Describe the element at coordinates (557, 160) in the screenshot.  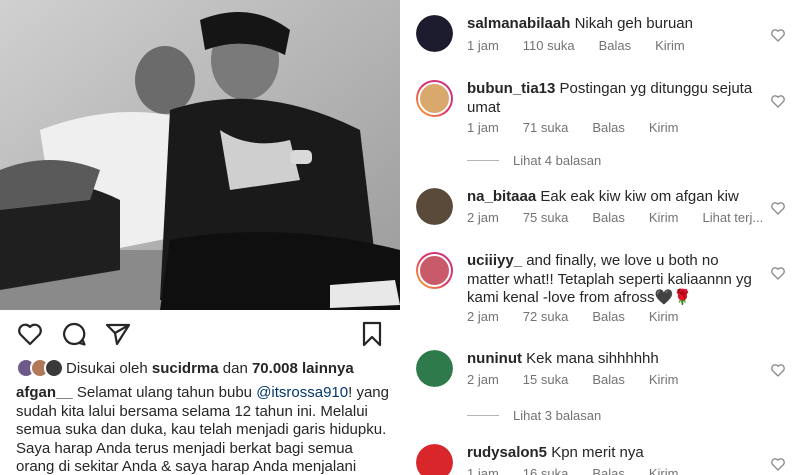
I see `view-replies-label: Lihat 4 balasan` at that location.